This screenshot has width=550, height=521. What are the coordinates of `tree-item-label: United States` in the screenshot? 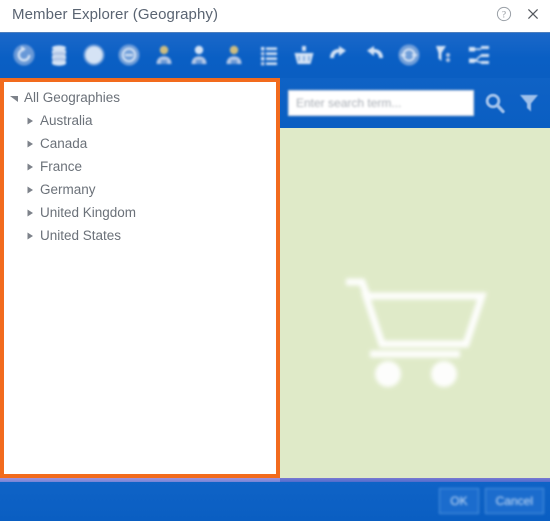 It's located at (81, 235).